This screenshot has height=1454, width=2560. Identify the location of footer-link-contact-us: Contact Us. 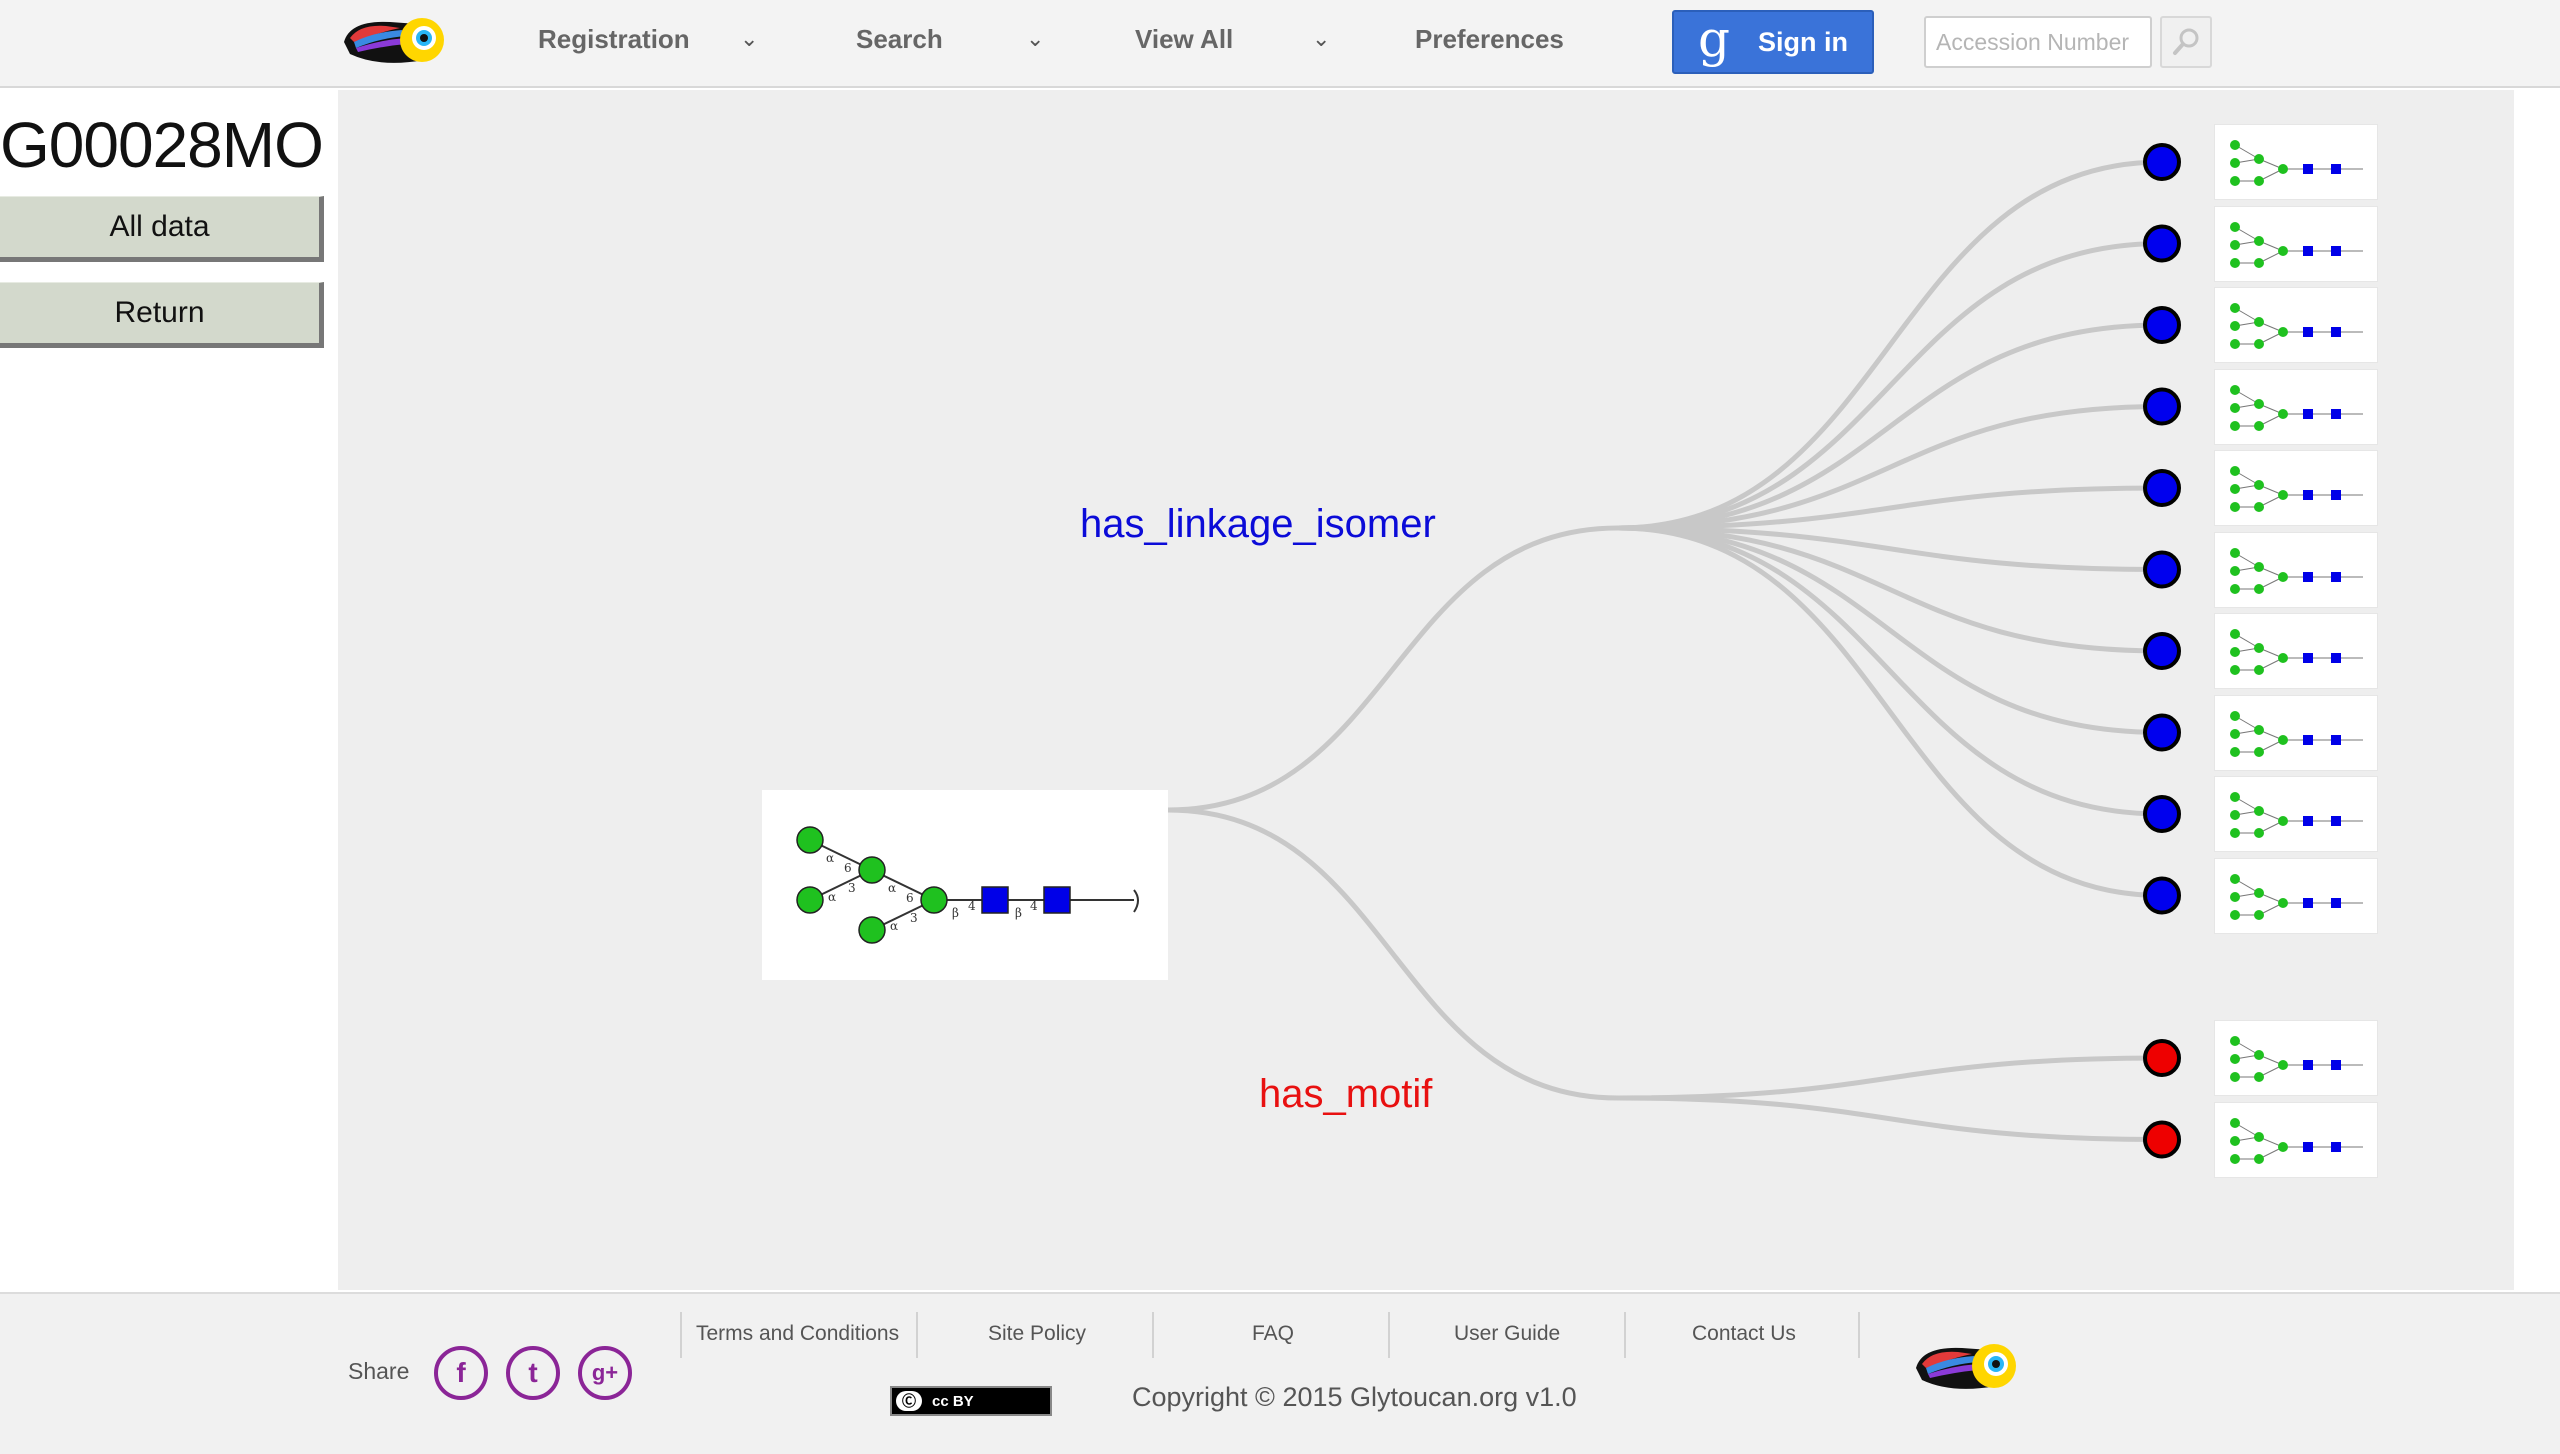
(1744, 1334).